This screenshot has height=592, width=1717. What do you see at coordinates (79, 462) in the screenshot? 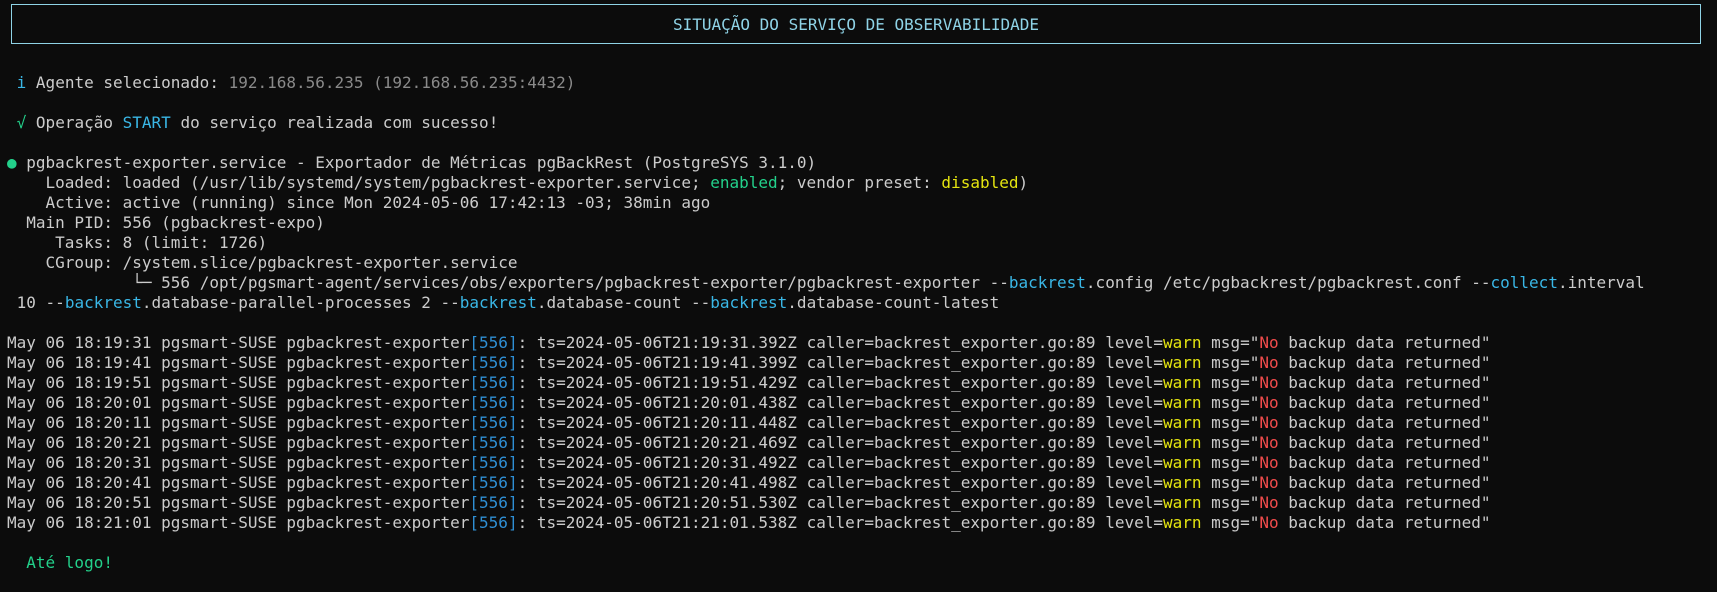
I see `log-date: May 06 18:20:31` at bounding box center [79, 462].